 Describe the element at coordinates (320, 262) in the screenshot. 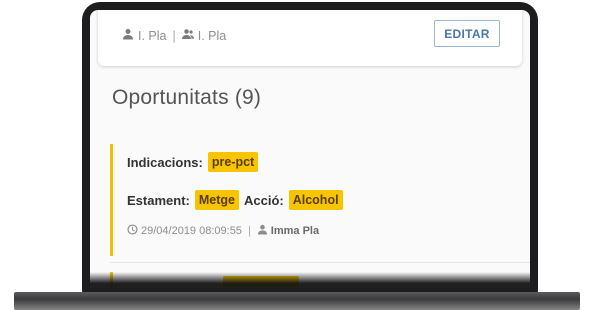

I see `item-divider` at that location.